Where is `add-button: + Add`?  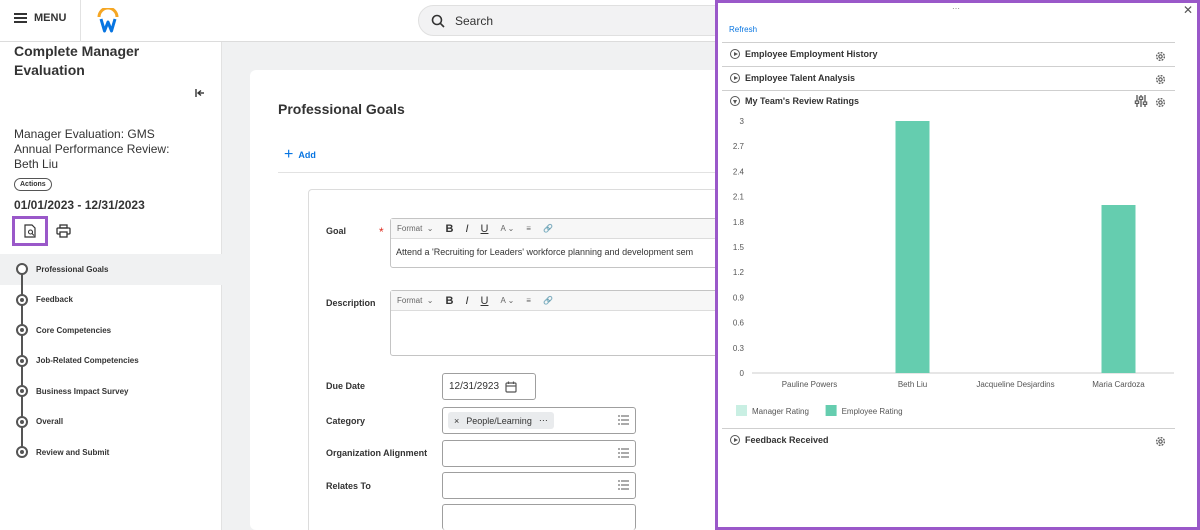
add-button: + Add is located at coordinates (300, 154).